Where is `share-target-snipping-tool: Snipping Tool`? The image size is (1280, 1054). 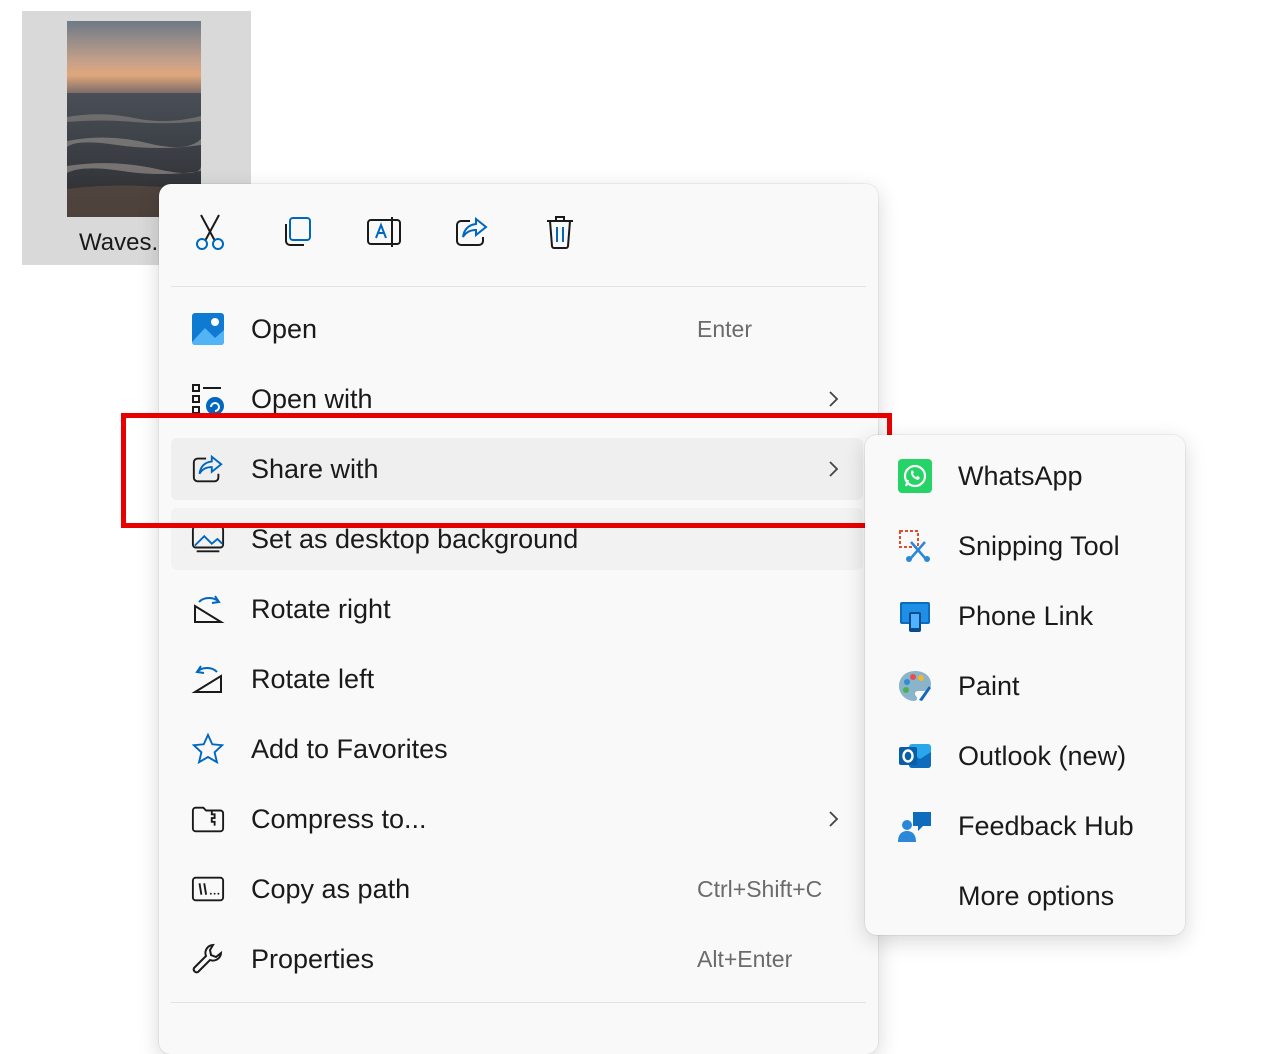 share-target-snipping-tool: Snipping Tool is located at coordinates (1025, 546).